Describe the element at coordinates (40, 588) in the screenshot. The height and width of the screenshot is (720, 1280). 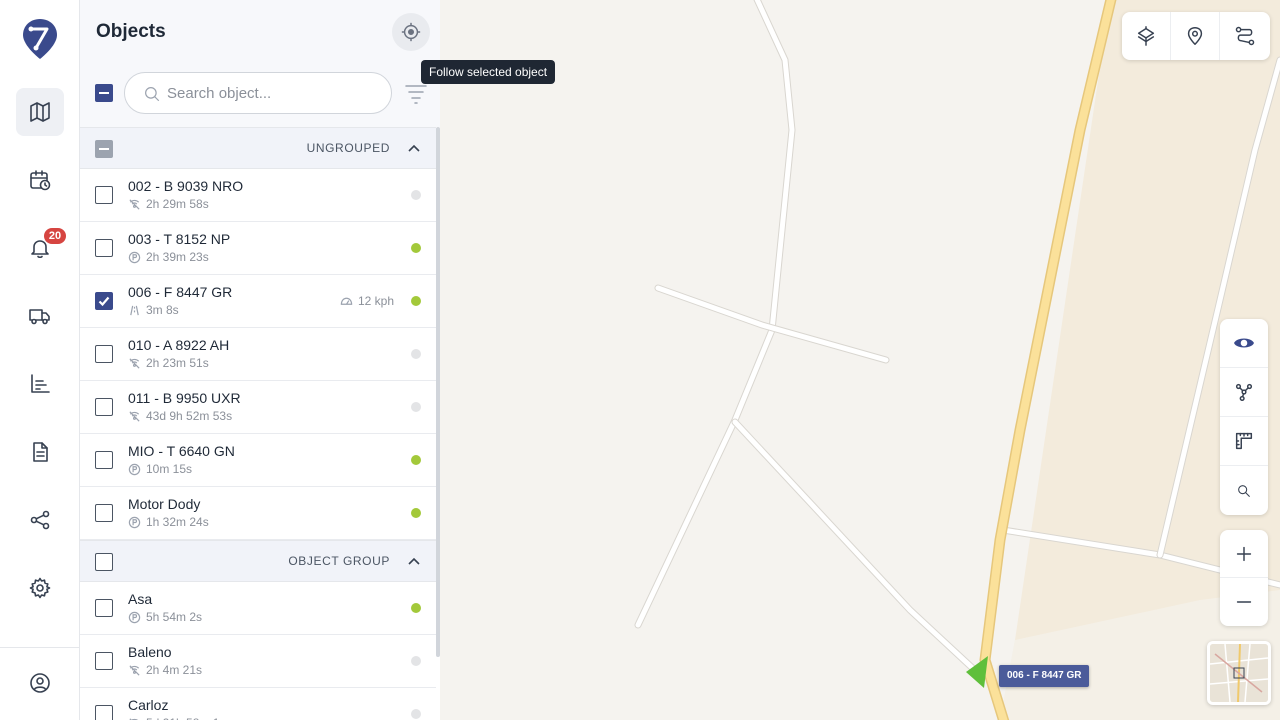
I see `nav-settings` at that location.